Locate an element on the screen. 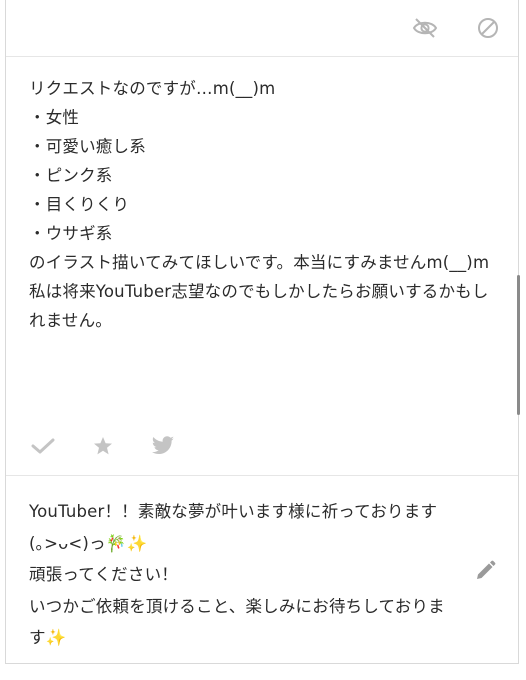 Image resolution: width=526 pixels, height=680 pixels. pencil-icon is located at coordinates (486, 569).